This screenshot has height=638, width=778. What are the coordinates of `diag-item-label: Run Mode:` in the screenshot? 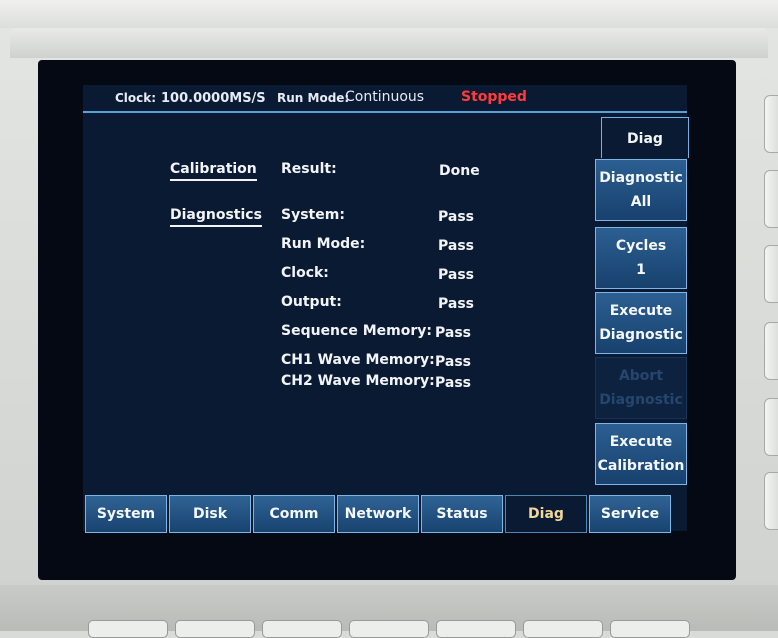 It's located at (323, 244).